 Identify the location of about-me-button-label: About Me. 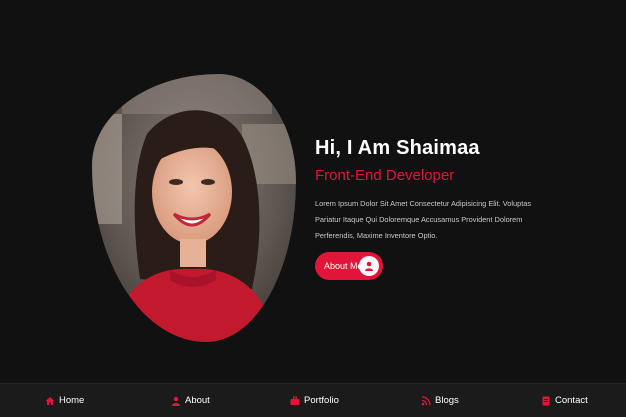
(343, 266).